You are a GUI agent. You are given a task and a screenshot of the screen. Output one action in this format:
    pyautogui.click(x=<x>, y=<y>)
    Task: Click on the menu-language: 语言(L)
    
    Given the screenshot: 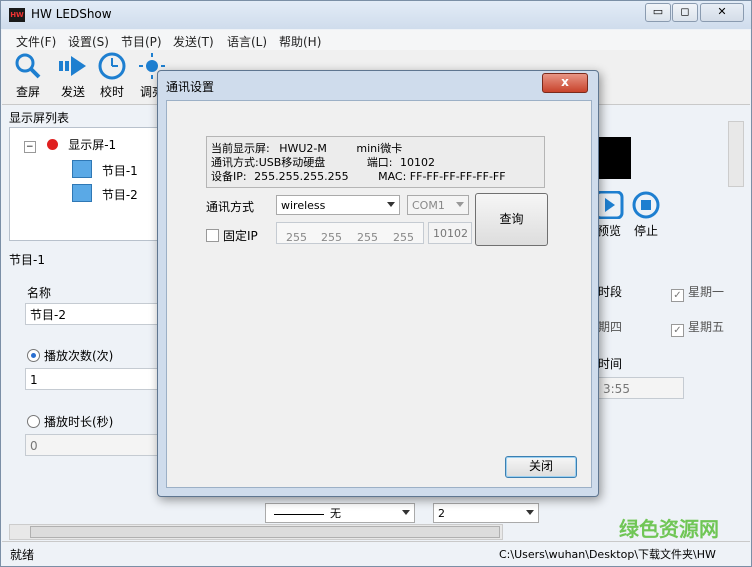 What is the action you would take?
    pyautogui.click(x=247, y=41)
    